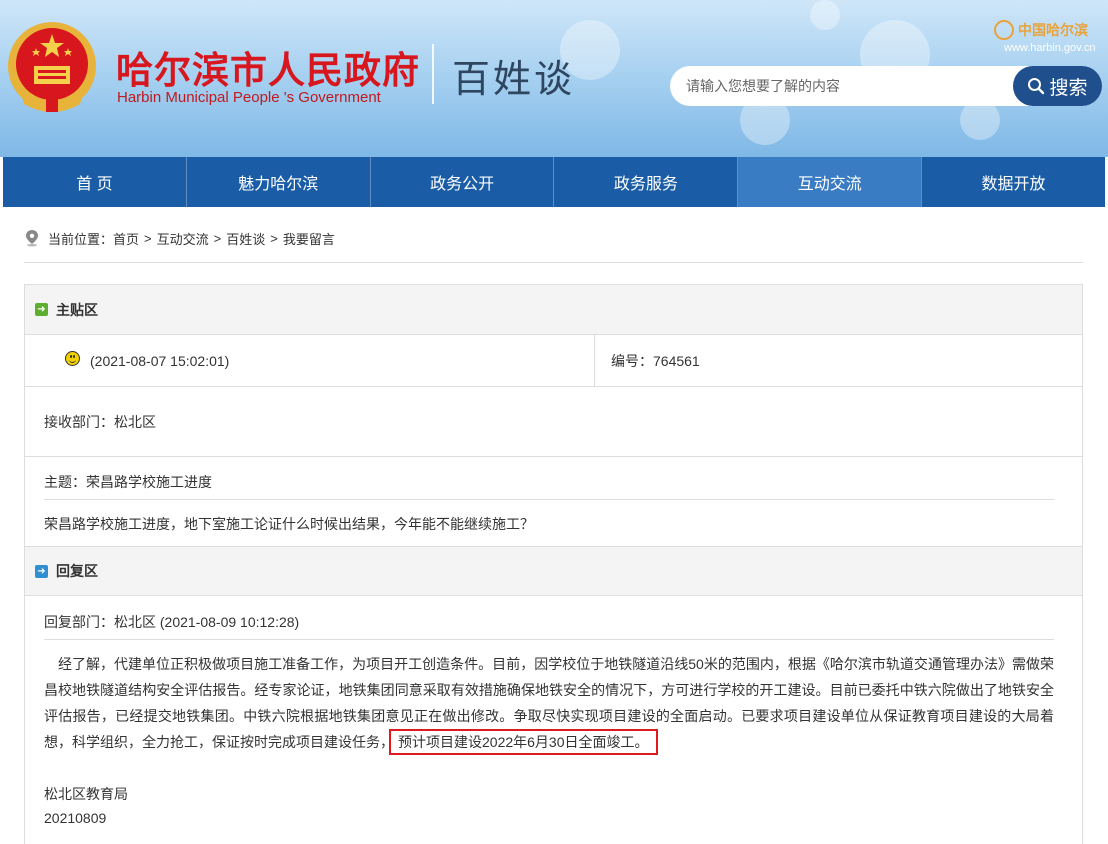  Describe the element at coordinates (268, 70) in the screenshot. I see `government-name-cn: 哈尔滨市人民政府` at that location.